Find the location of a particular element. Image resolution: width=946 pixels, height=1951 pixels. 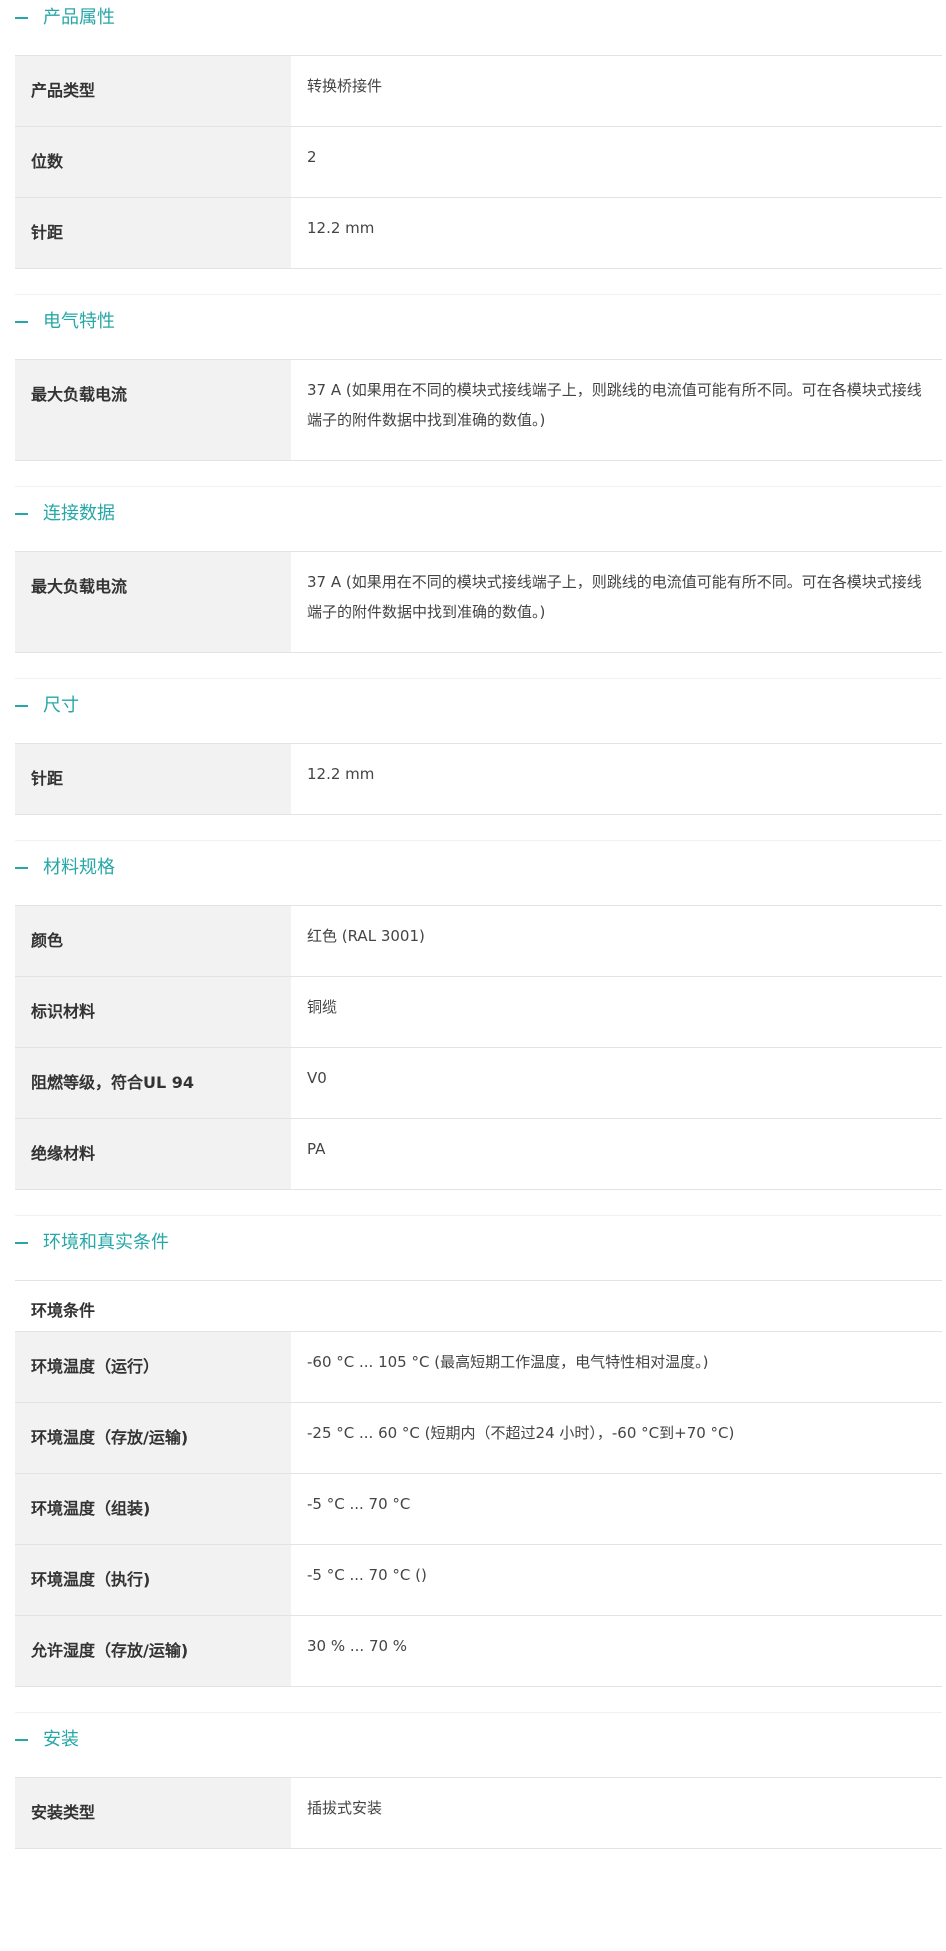

section-header: 电气特性 is located at coordinates (478, 322).